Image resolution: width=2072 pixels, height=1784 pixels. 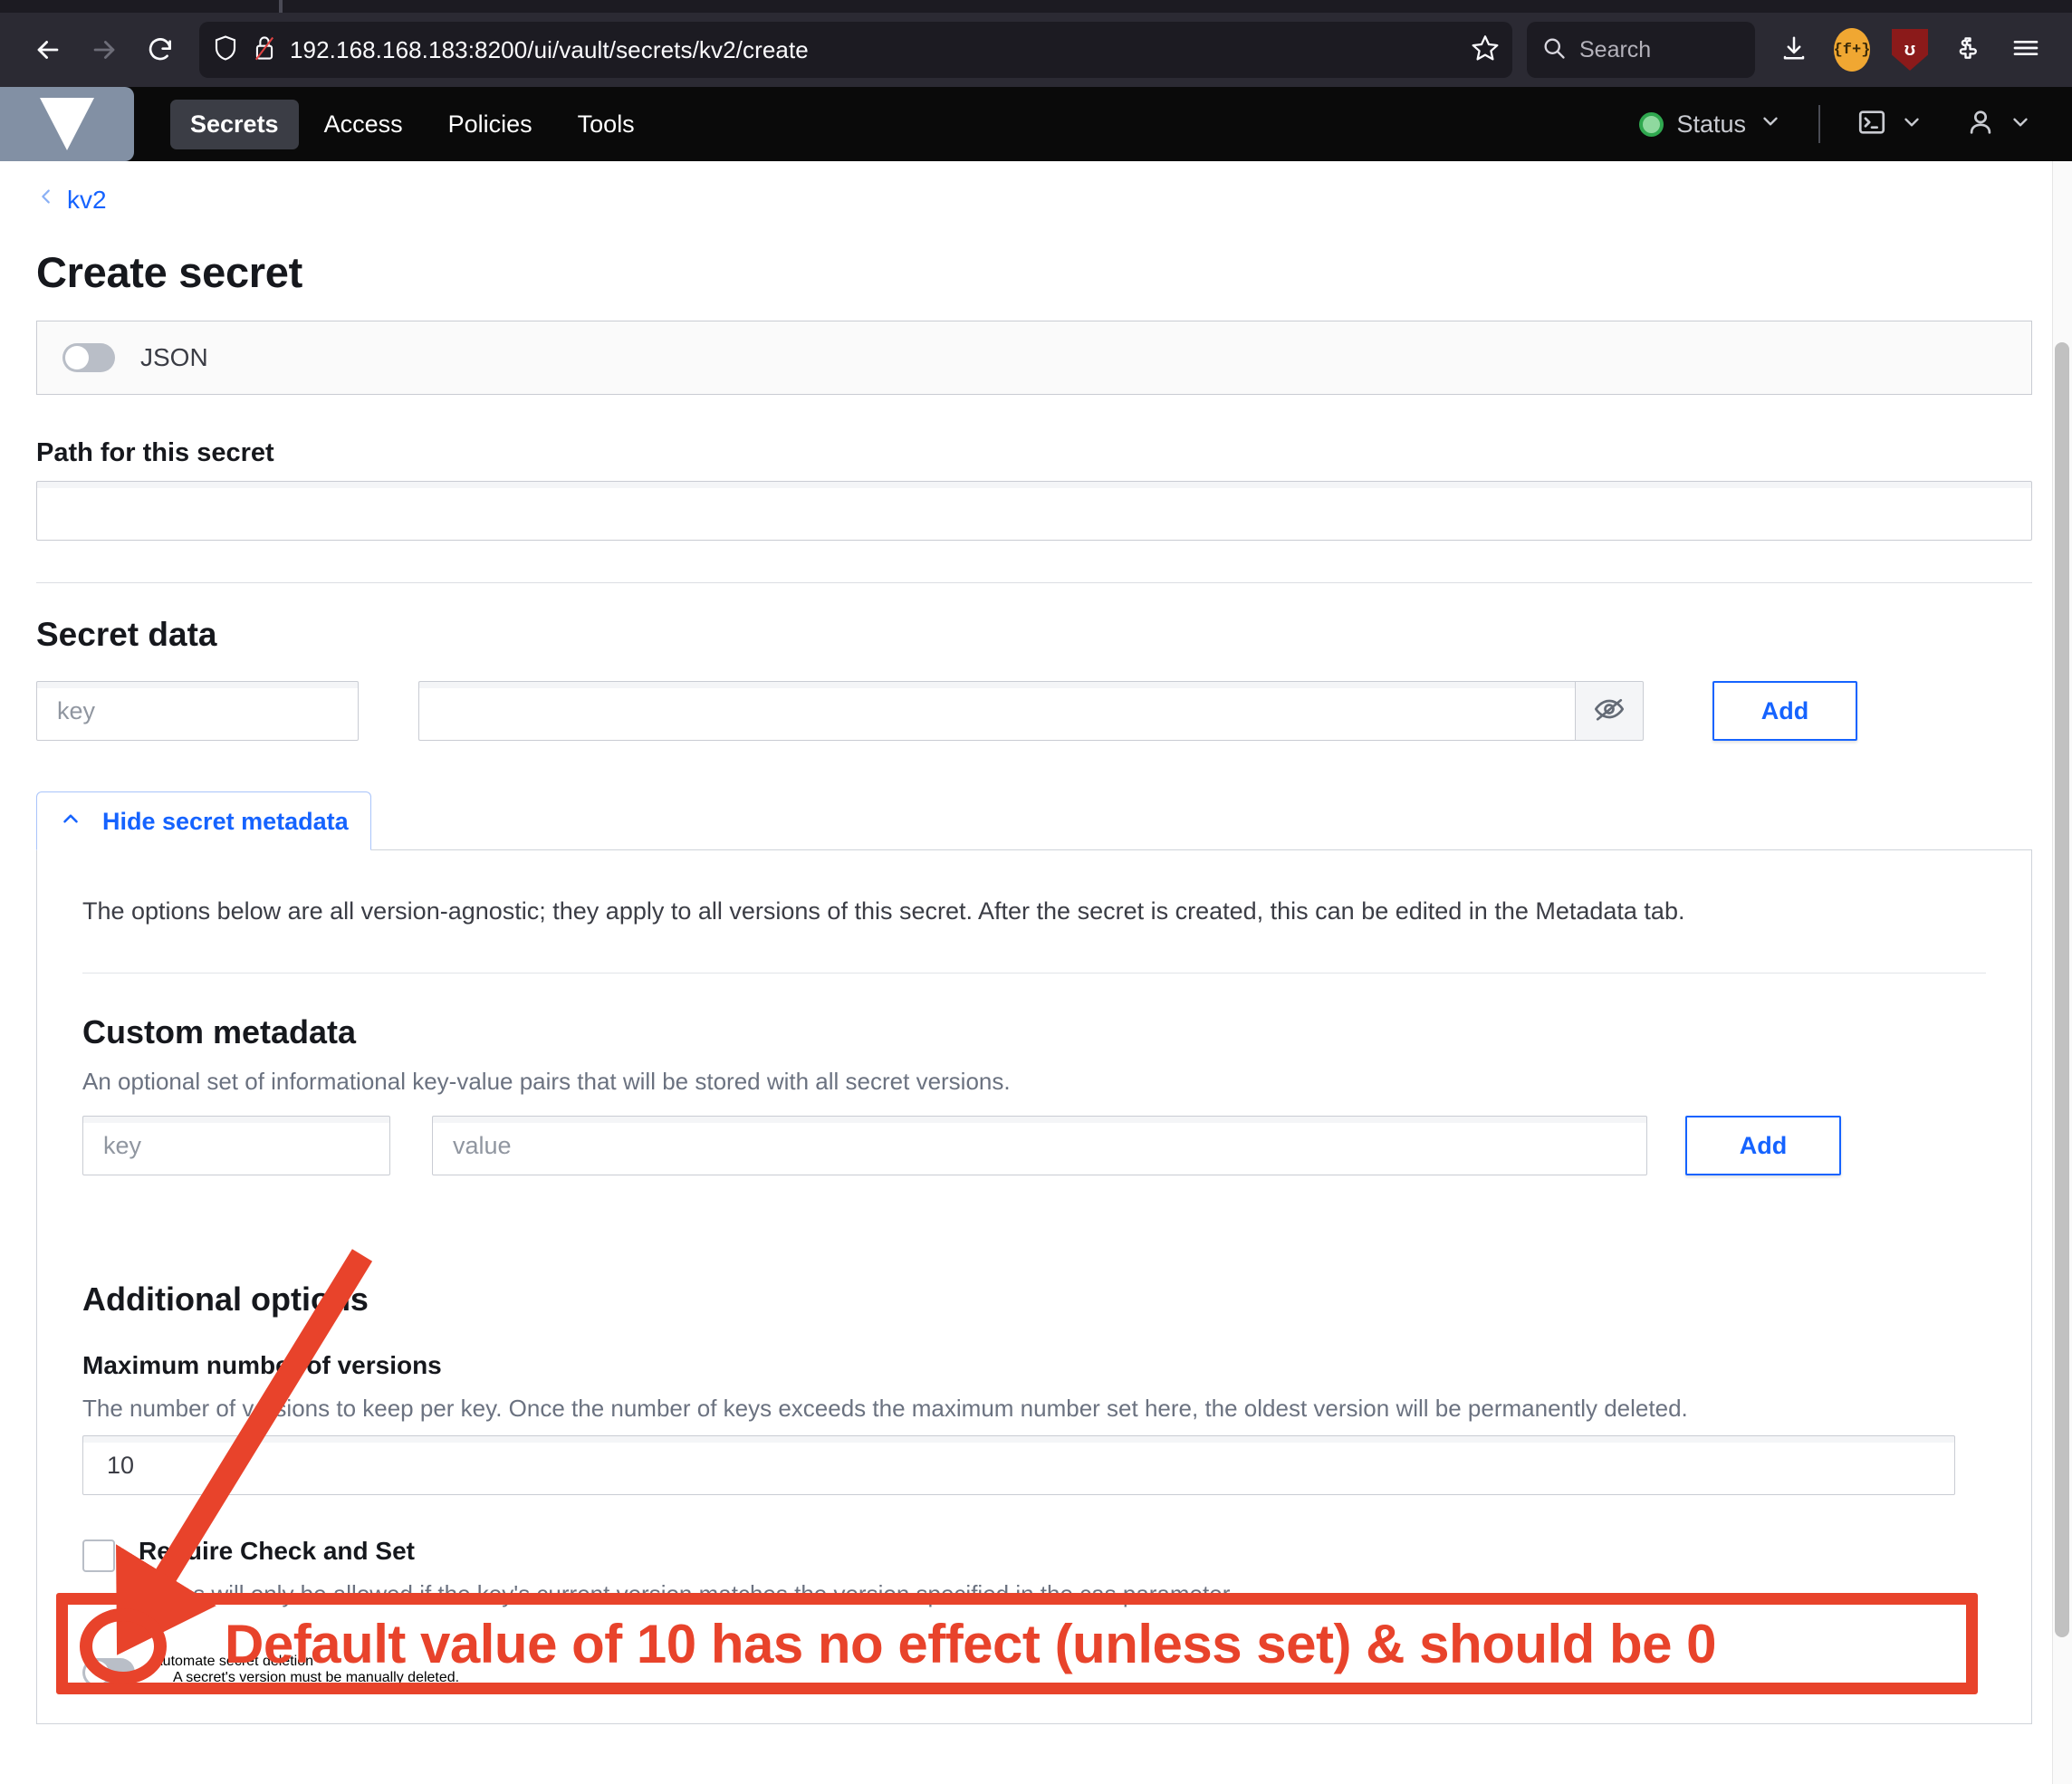 What do you see at coordinates (1034, 582) in the screenshot?
I see `section-divider` at bounding box center [1034, 582].